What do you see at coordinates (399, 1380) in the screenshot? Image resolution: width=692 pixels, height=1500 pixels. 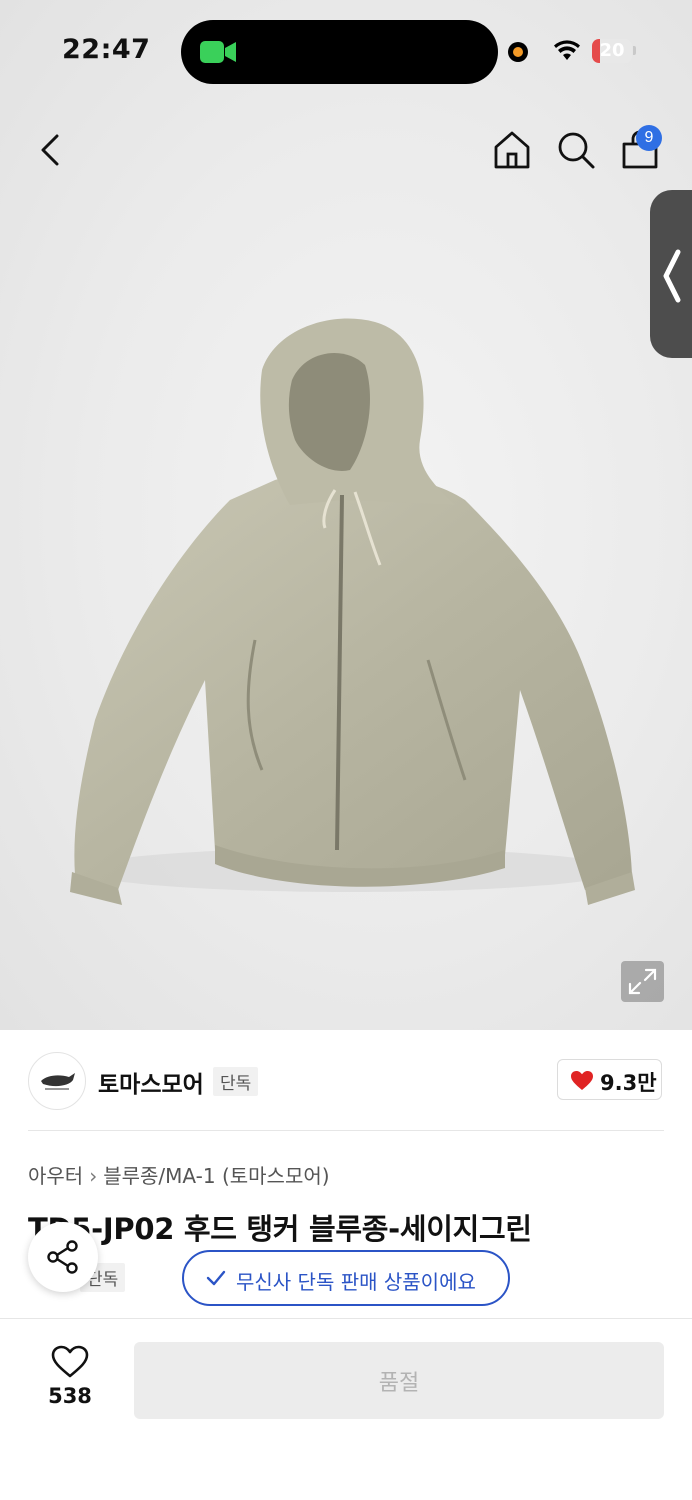 I see `soldout-button: 품절` at bounding box center [399, 1380].